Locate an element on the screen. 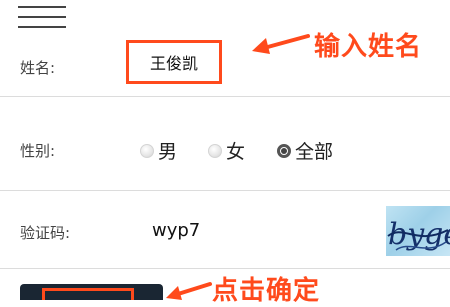  name-annotation: 输入姓名 is located at coordinates (368, 47).